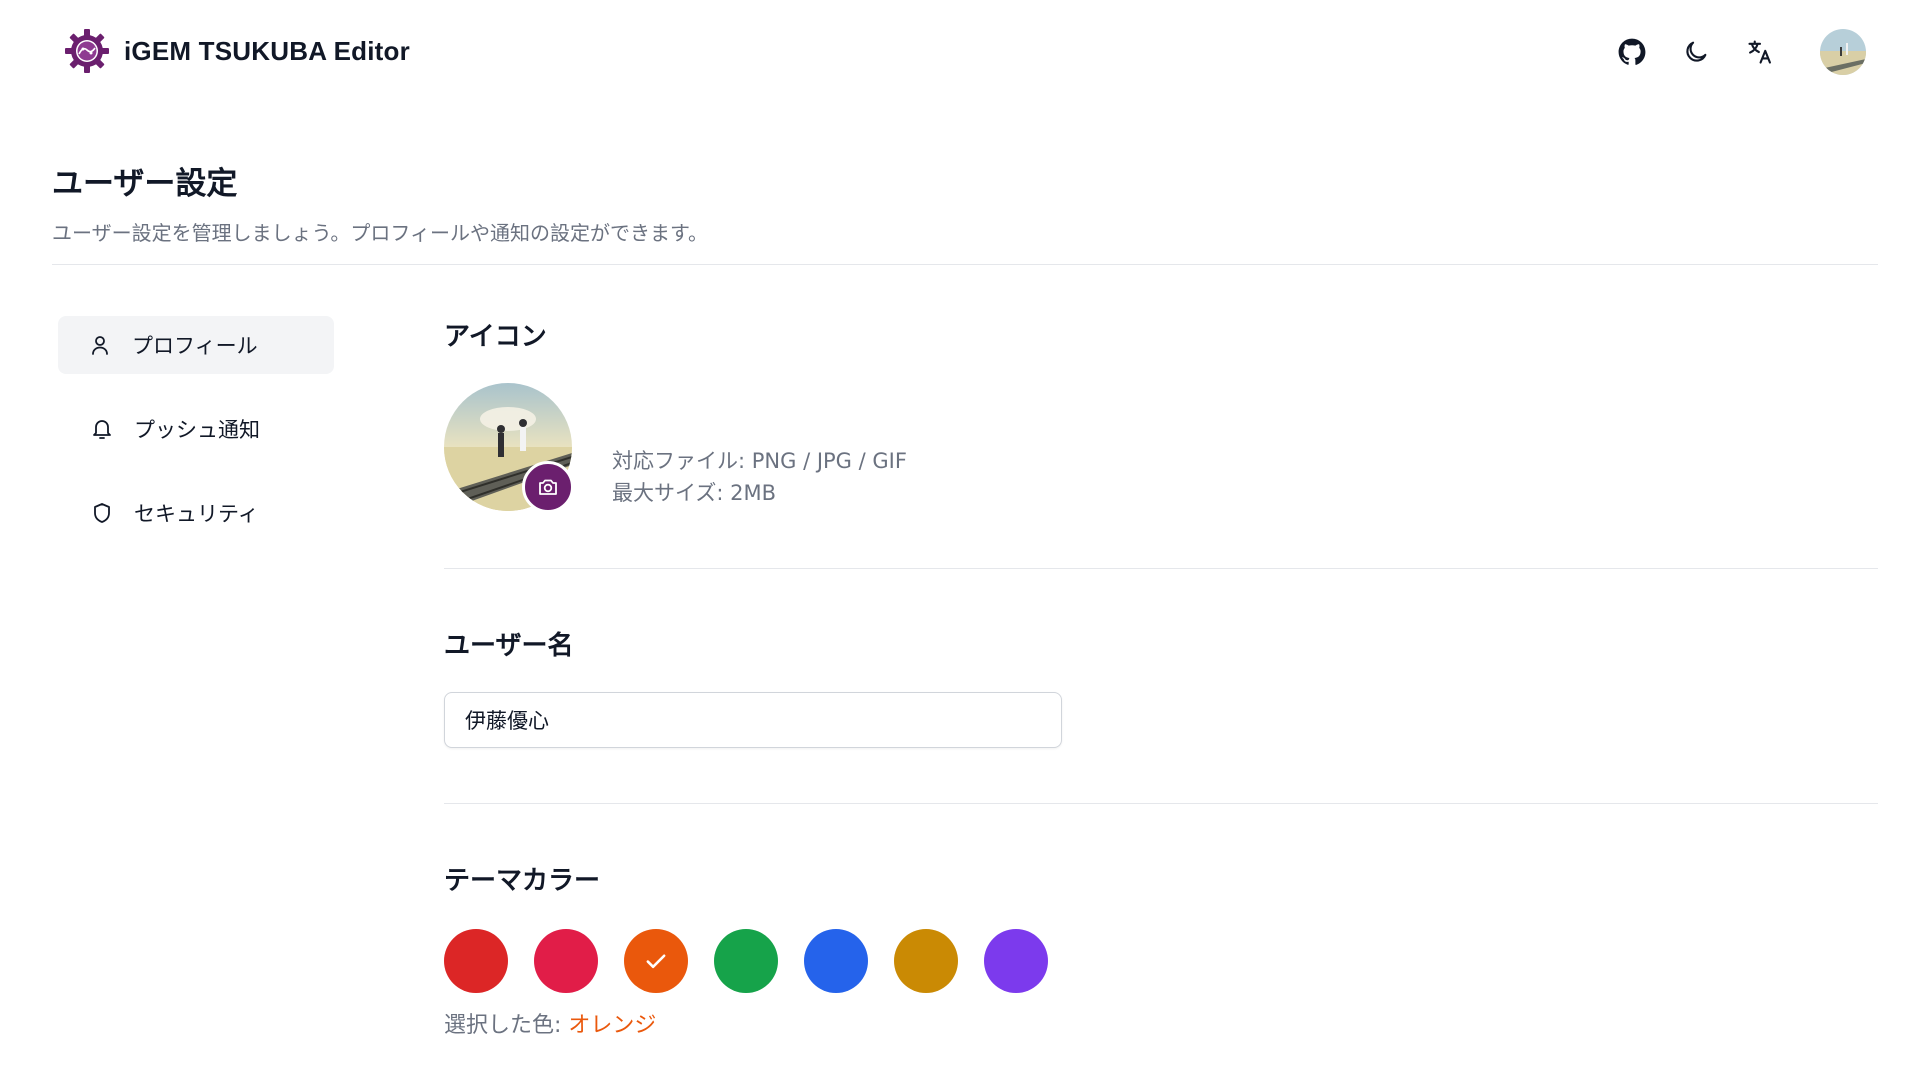 This screenshot has height=1080, width=1920. I want to click on page-heading: ユーザー設定 ユーザー設定を管理しましょう。プロフィールや通知の設定ができます。, so click(380, 202).